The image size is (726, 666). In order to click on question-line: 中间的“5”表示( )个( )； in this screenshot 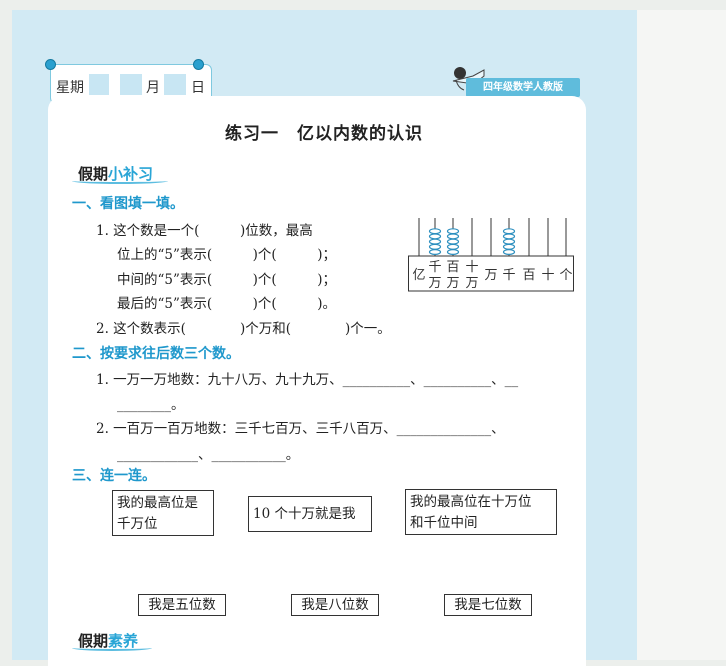, I will do `click(226, 280)`.